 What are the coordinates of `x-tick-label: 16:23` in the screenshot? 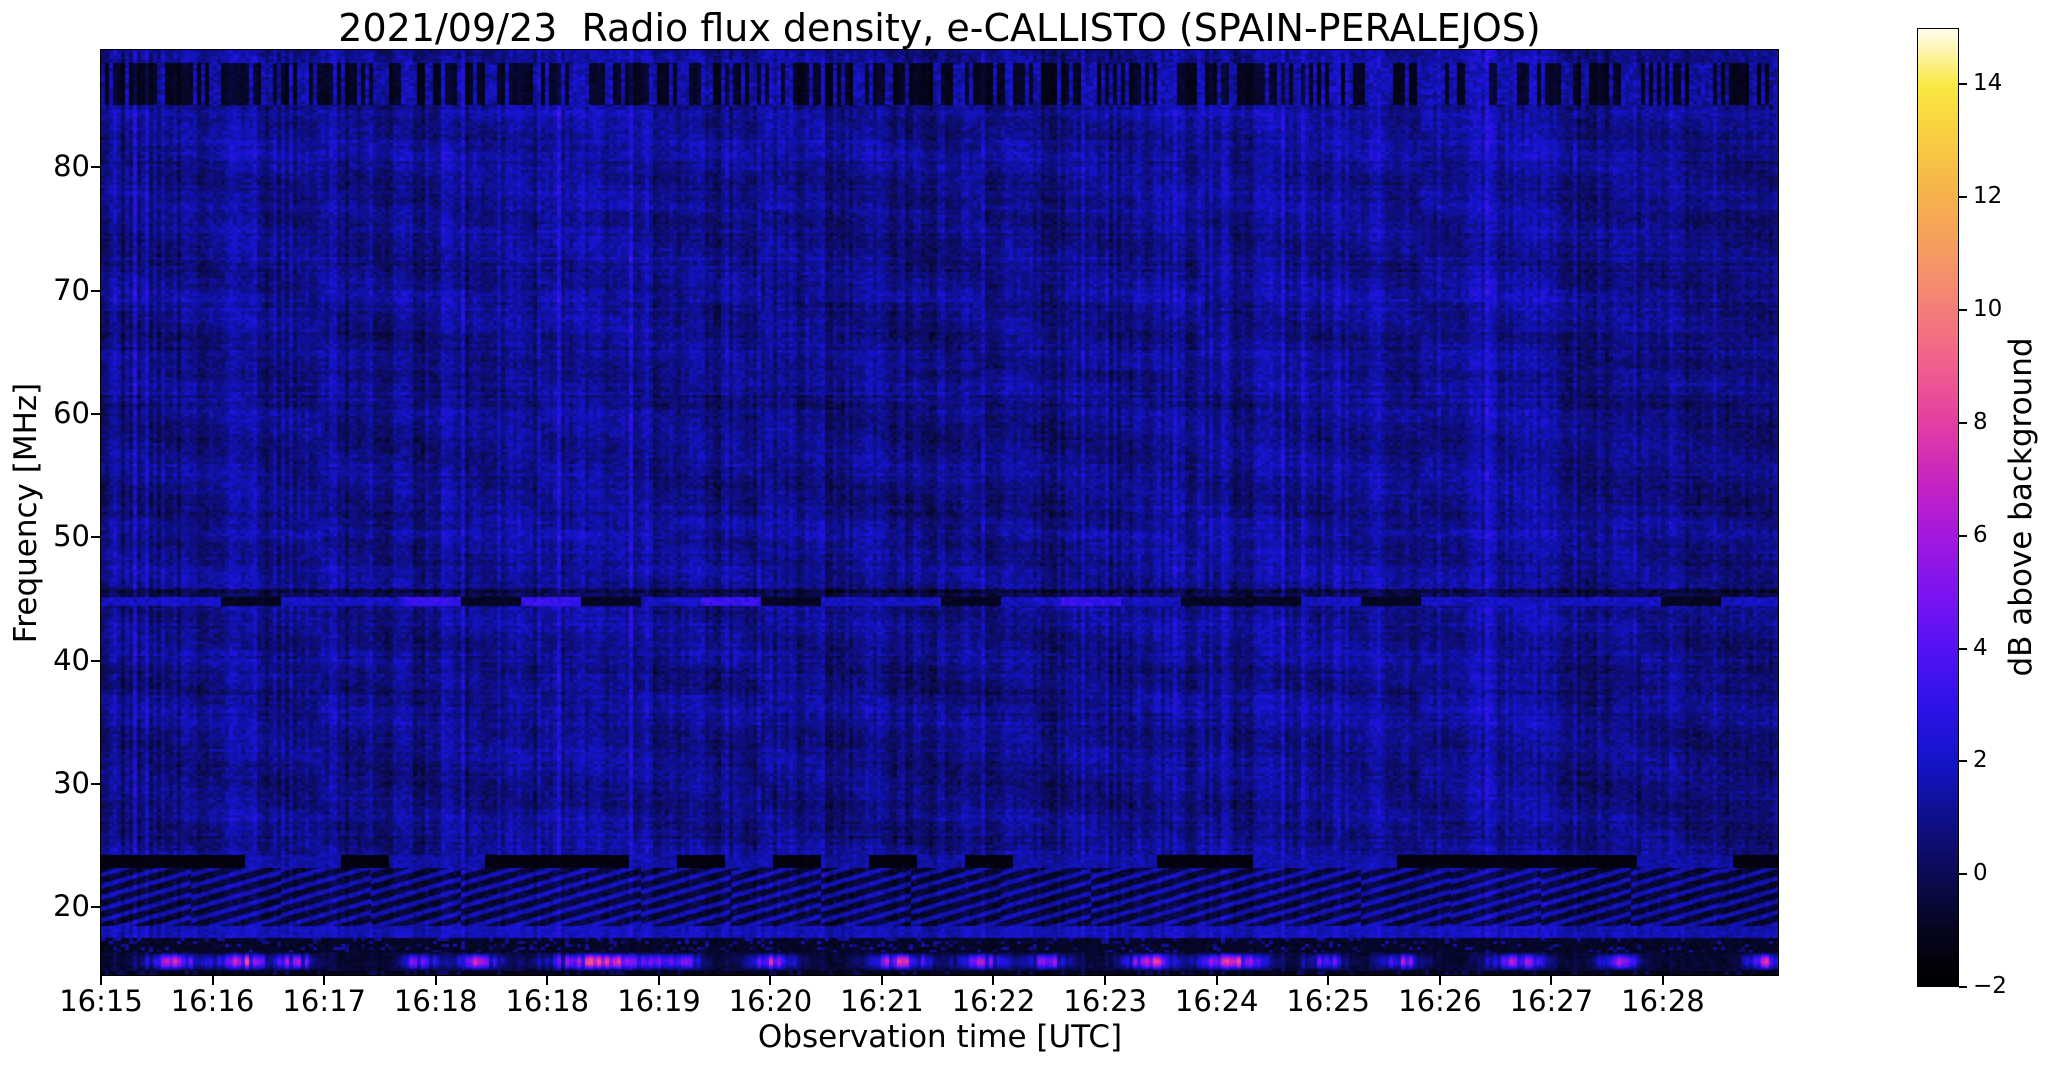 It's located at (1105, 1001).